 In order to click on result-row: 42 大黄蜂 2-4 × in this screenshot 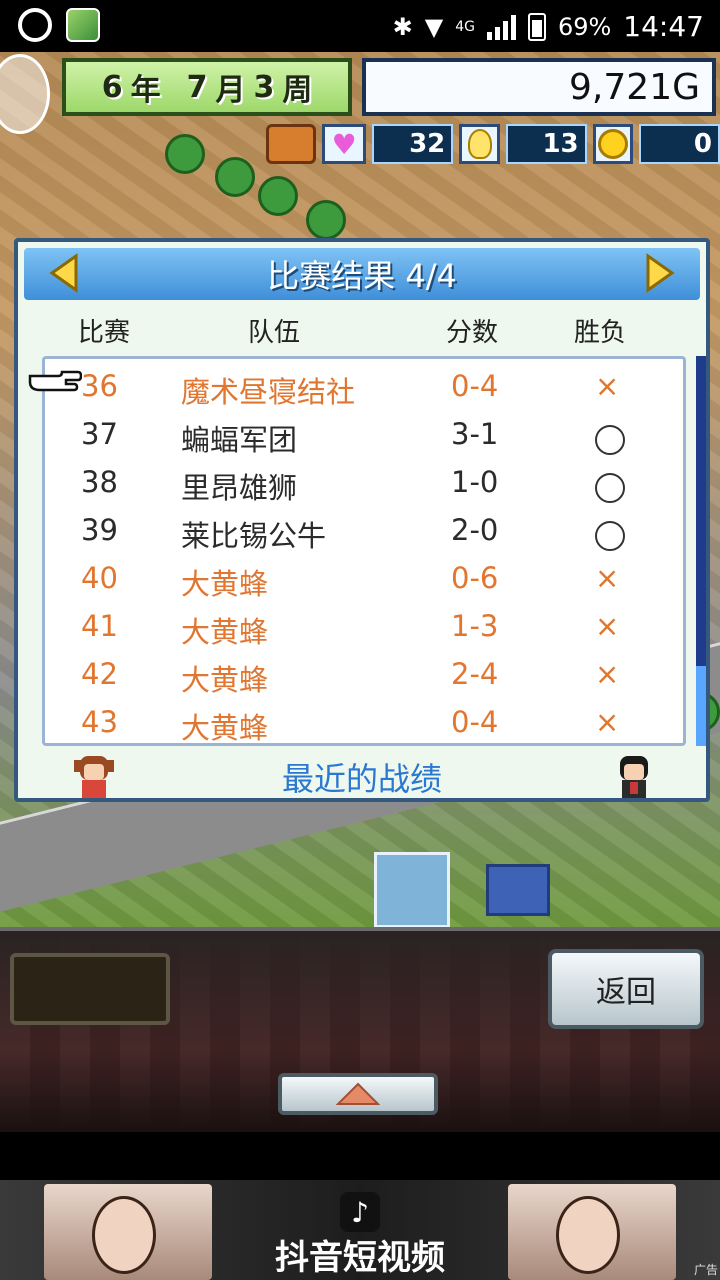, I will do `click(364, 675)`.